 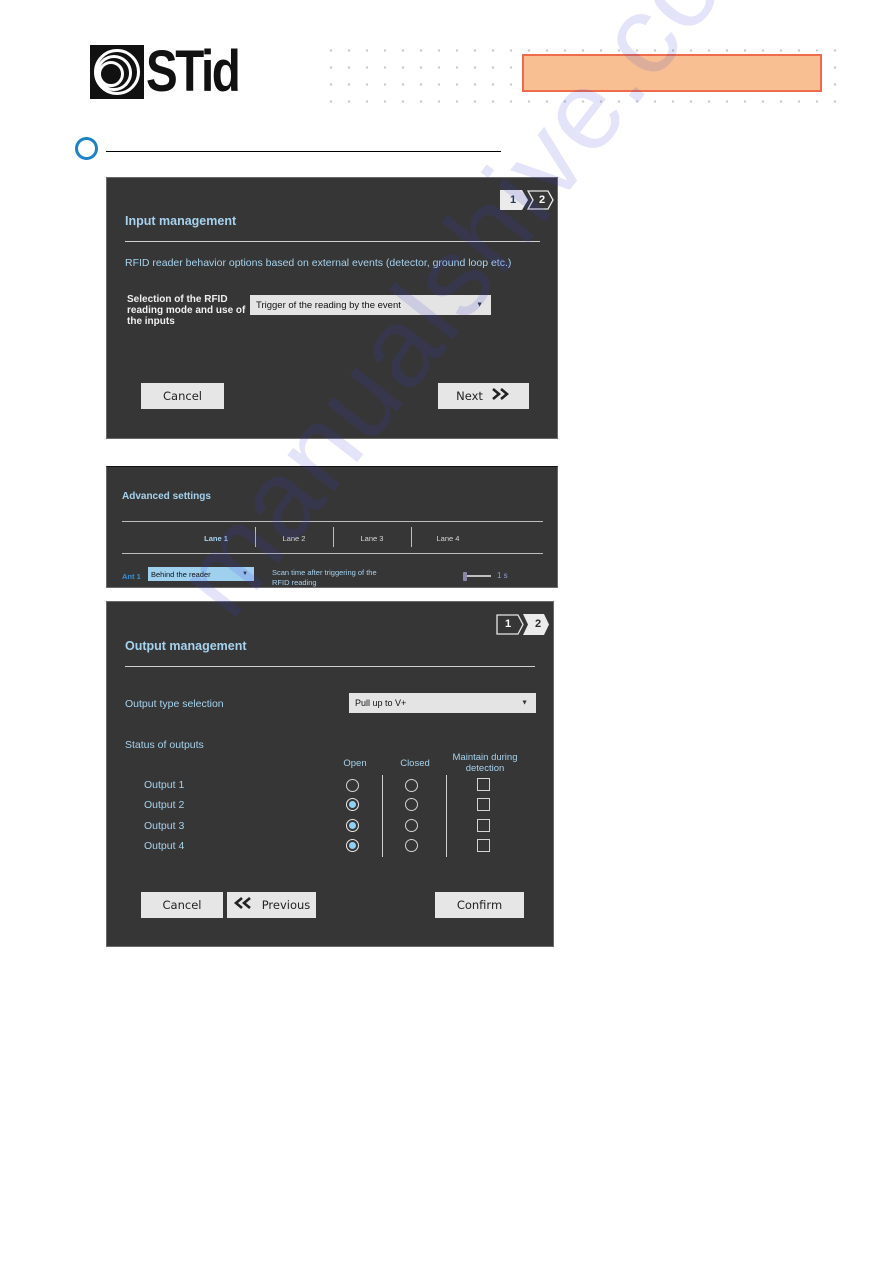 I want to click on advanced-top-divider, so click(x=332, y=521).